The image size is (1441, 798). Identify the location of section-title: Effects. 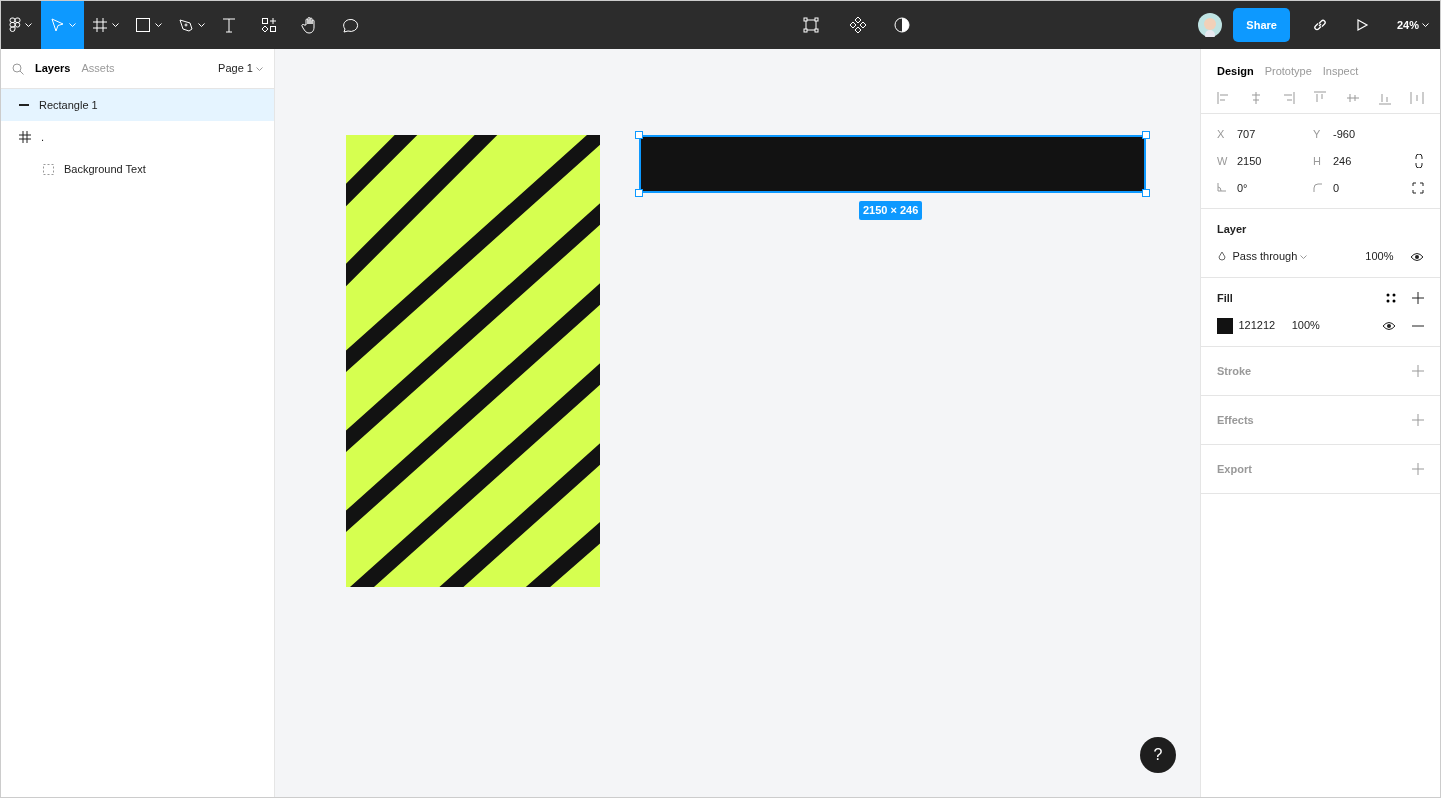
(1235, 420).